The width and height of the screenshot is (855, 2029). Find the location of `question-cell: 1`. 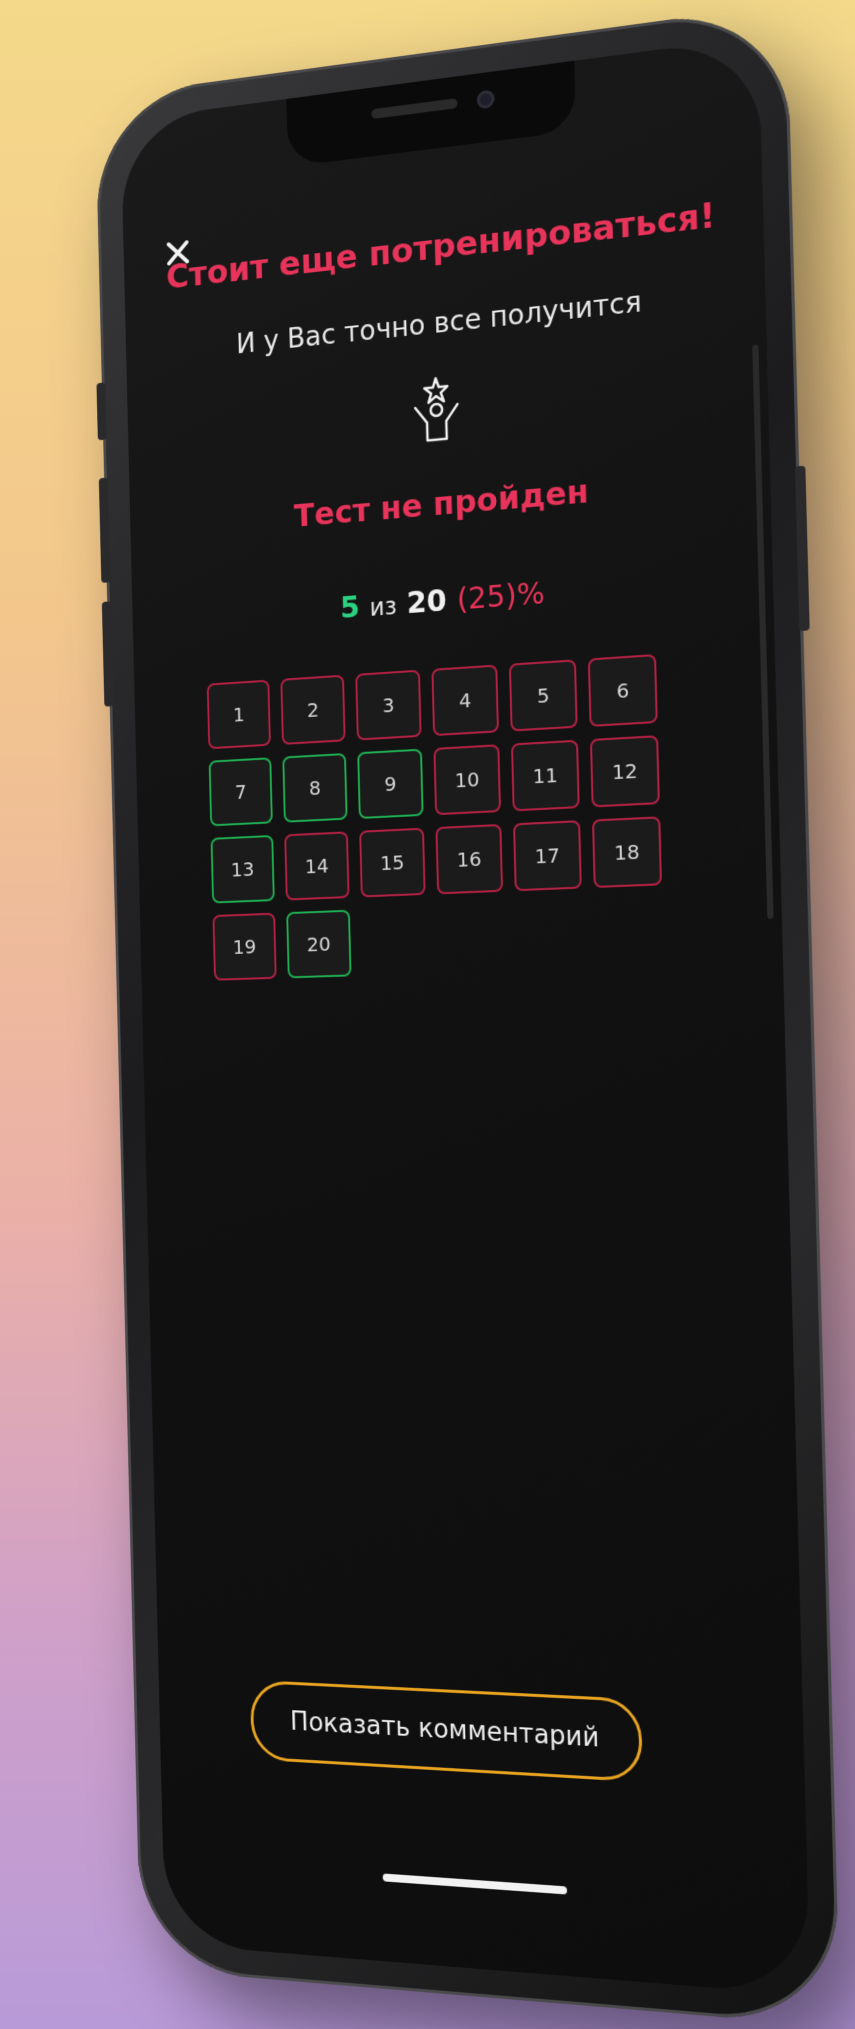

question-cell: 1 is located at coordinates (238, 714).